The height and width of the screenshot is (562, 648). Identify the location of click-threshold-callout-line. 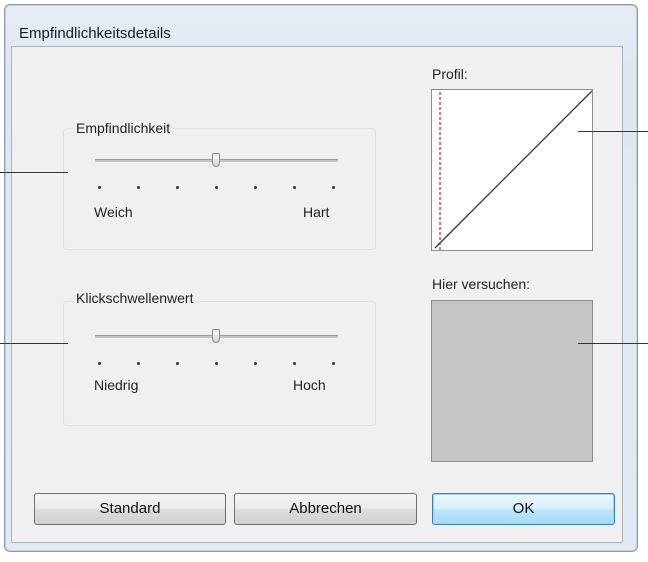
(34, 343).